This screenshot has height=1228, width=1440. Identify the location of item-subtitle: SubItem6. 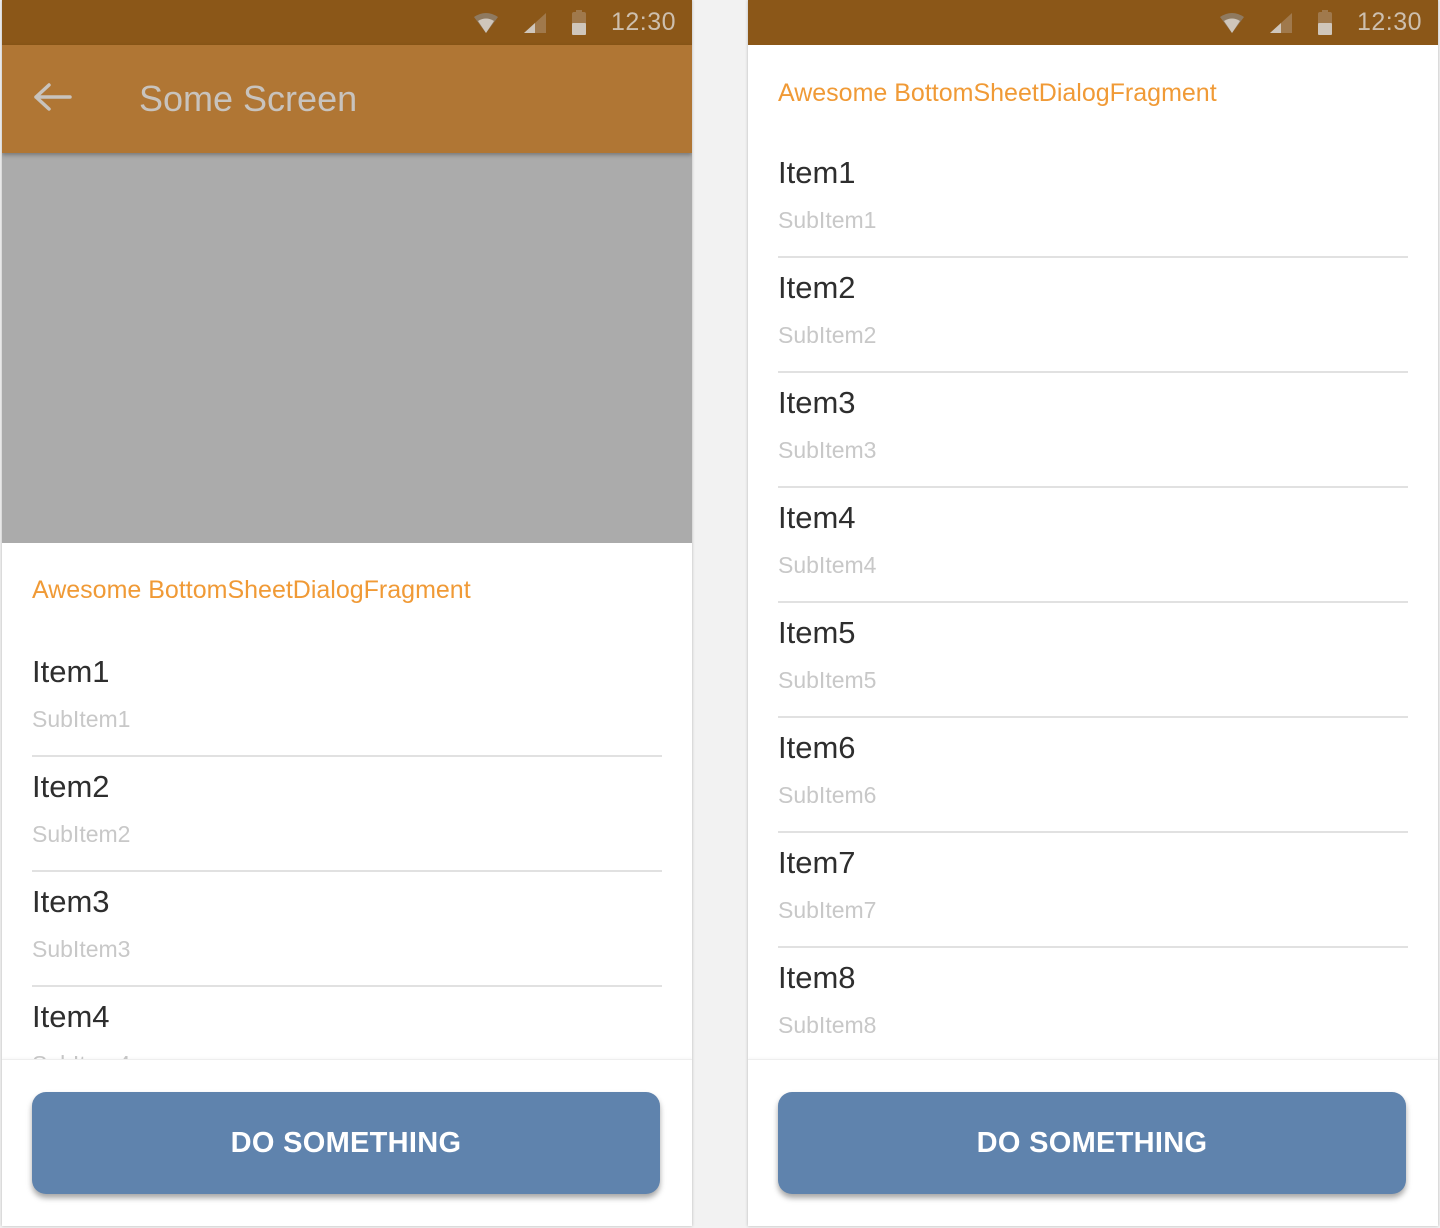
(827, 795).